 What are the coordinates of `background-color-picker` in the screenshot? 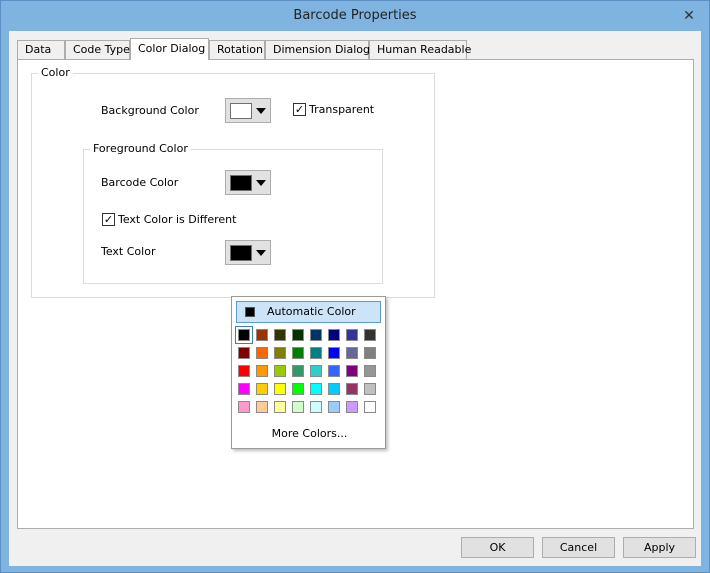 It's located at (248, 110).